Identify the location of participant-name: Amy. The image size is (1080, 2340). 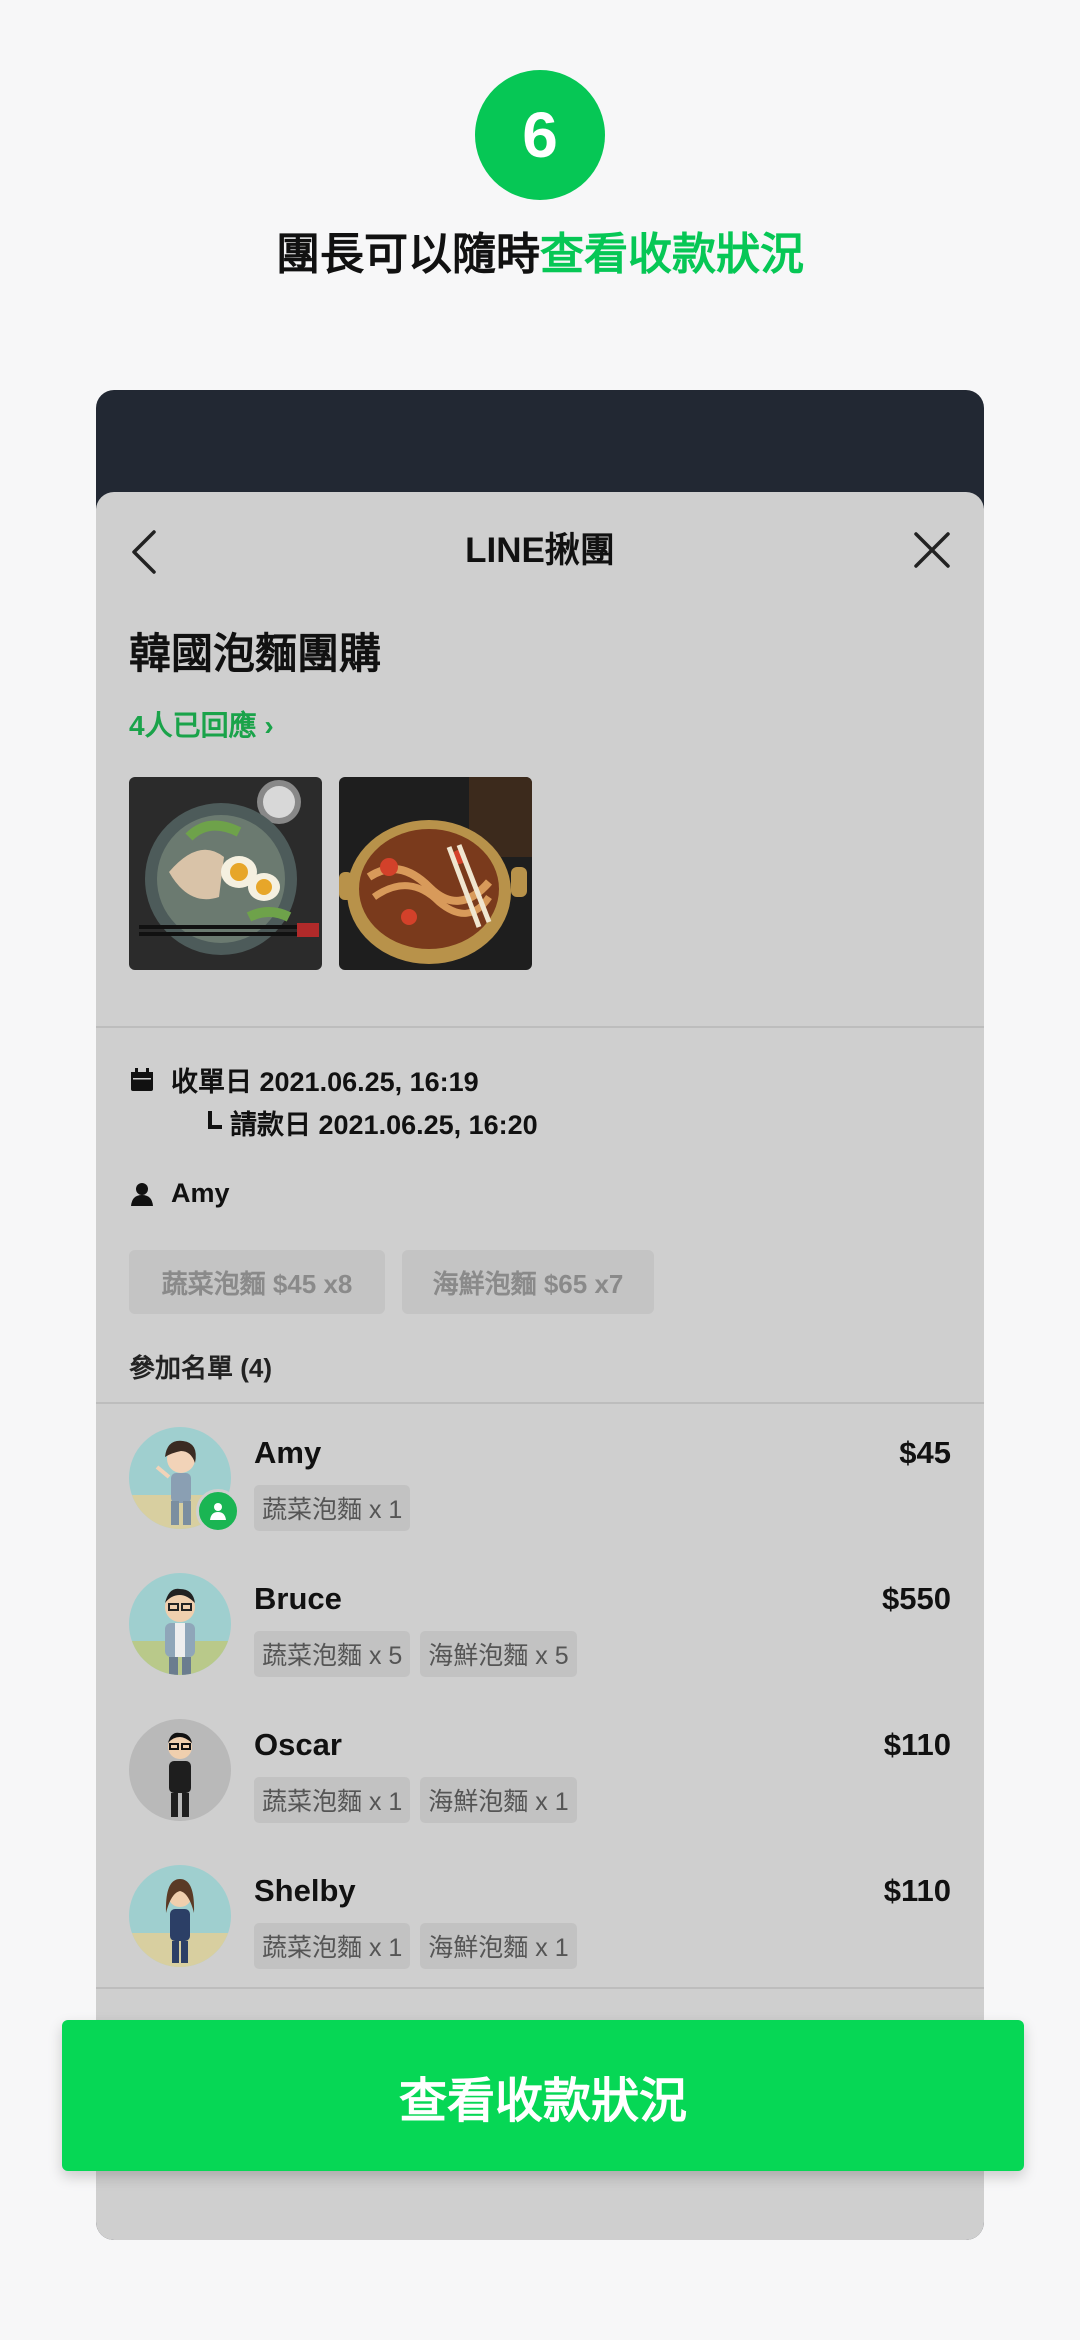
(288, 1452).